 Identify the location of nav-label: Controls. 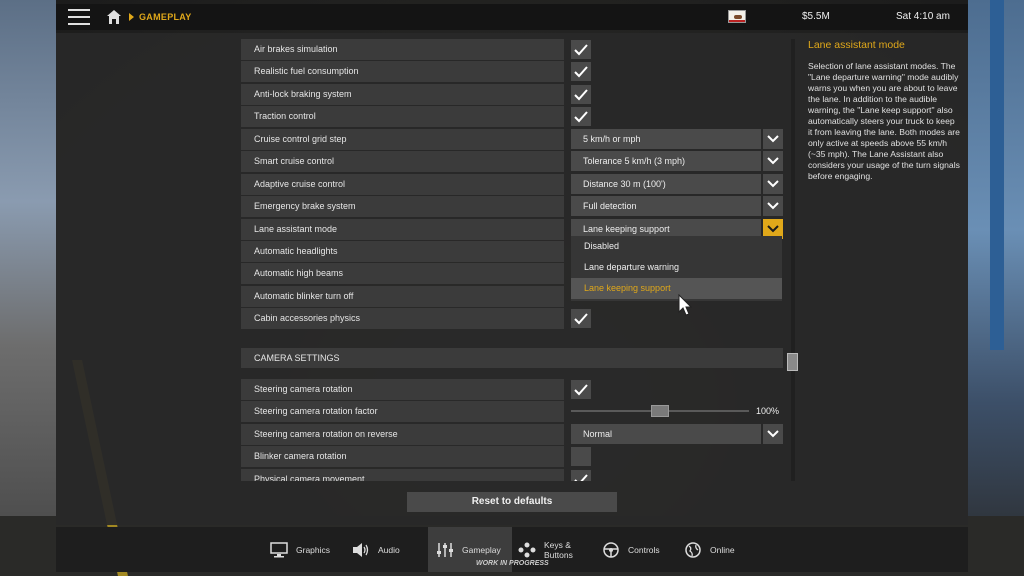
(644, 549).